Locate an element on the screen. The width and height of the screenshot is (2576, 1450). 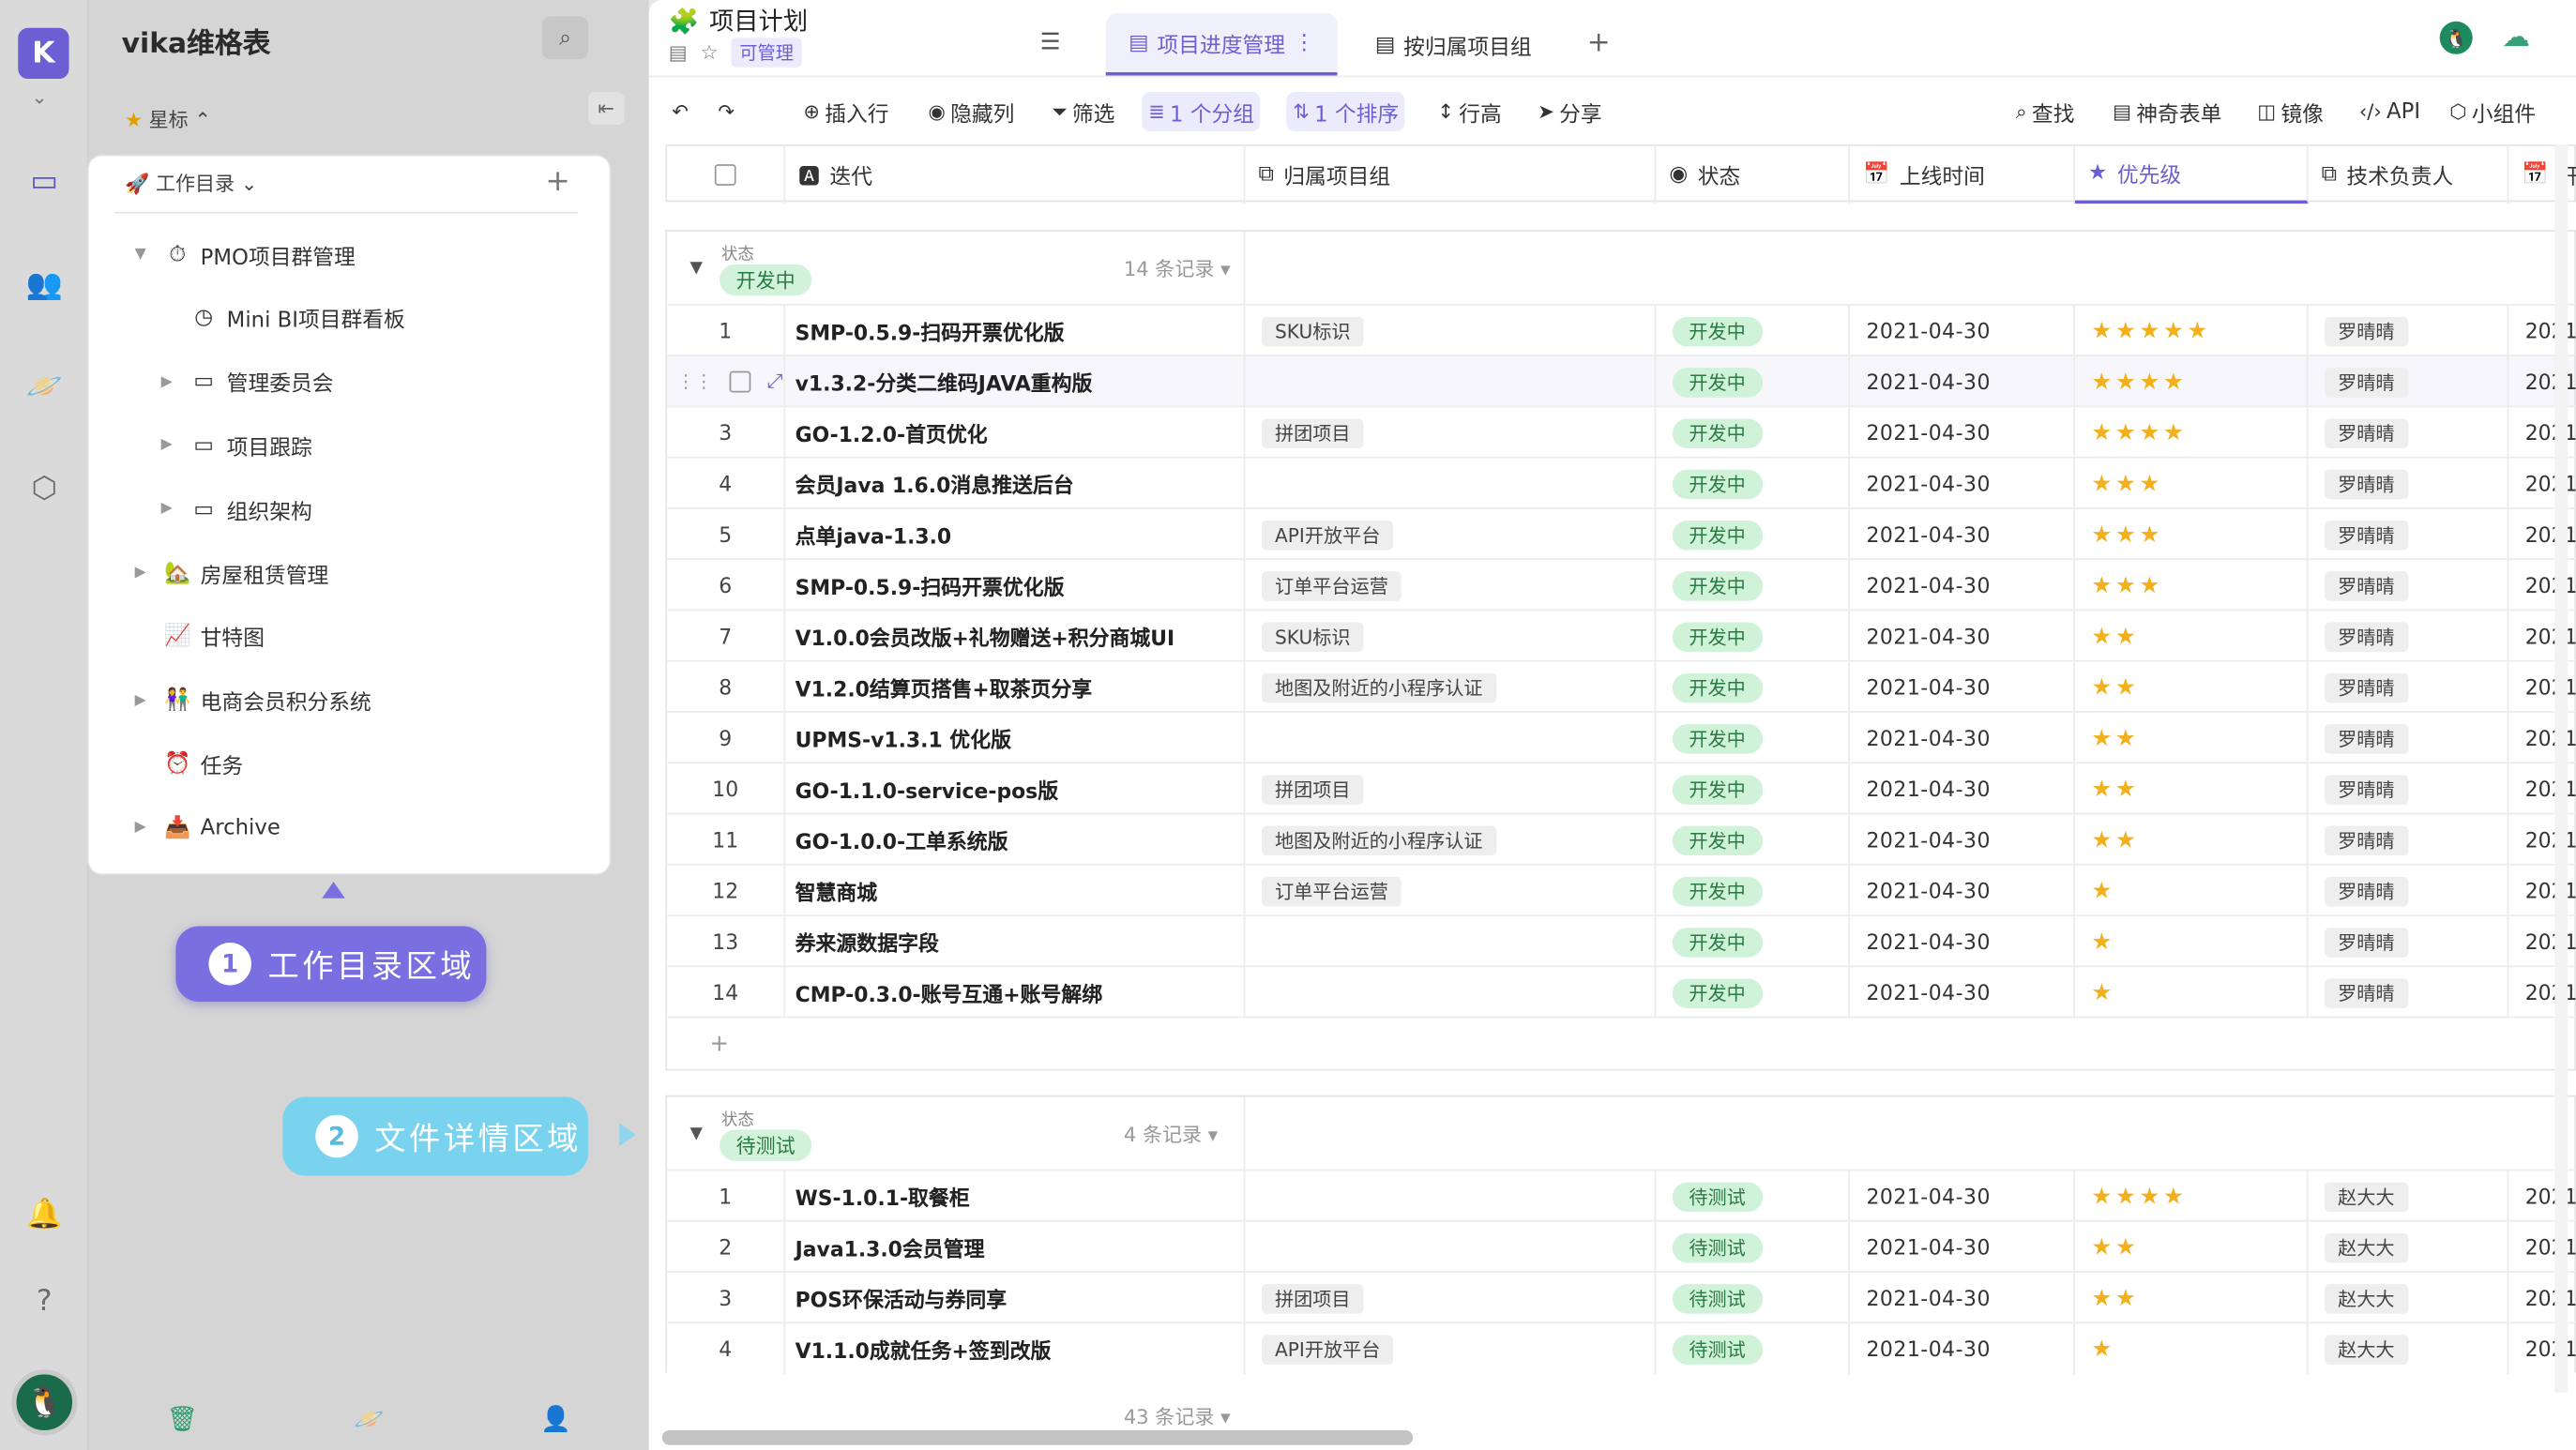
permission-badge: 可管理 is located at coordinates (766, 53).